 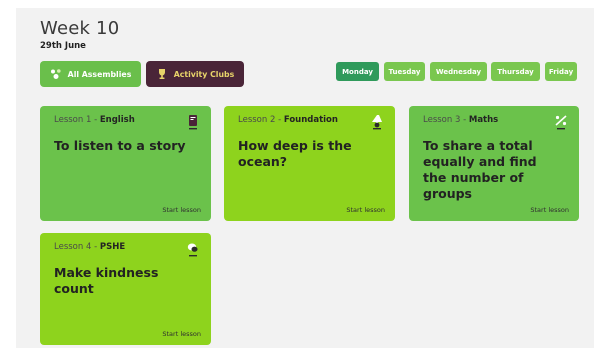 What do you see at coordinates (94, 120) in the screenshot?
I see `lesson-label: Lesson 1 - English` at bounding box center [94, 120].